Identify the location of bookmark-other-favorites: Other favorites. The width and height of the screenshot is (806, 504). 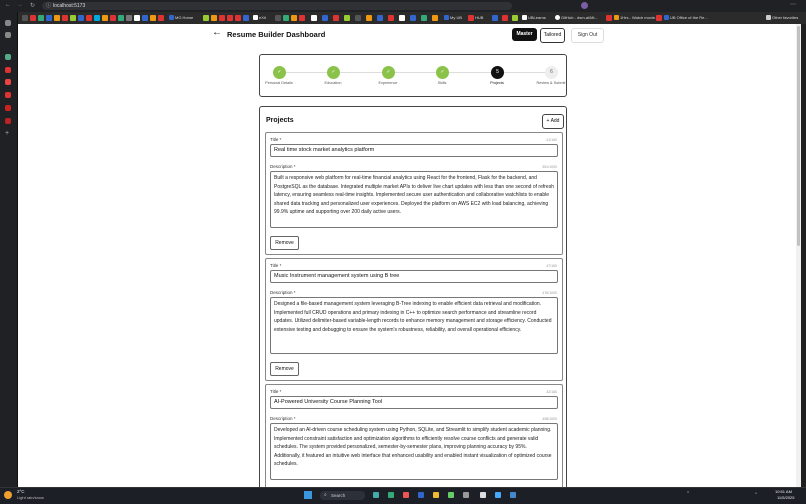
(782, 18).